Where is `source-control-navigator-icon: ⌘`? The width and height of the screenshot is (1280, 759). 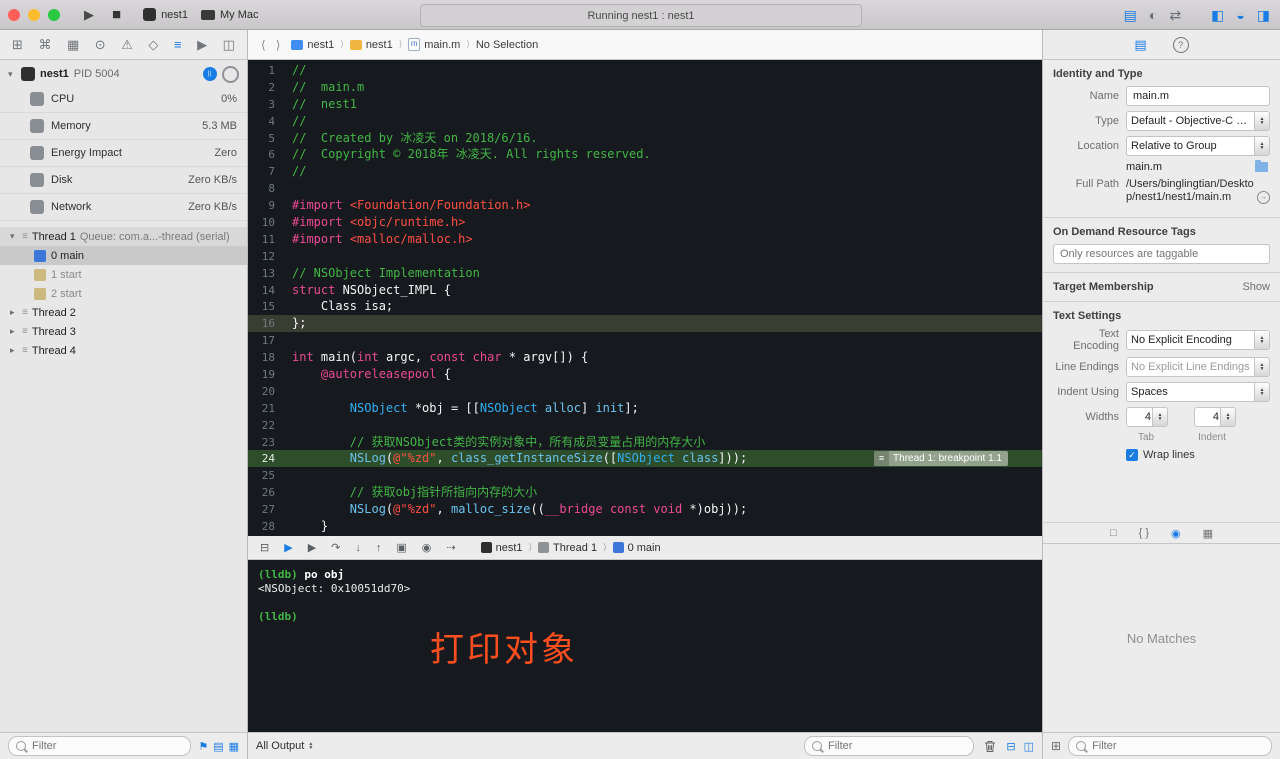 source-control-navigator-icon: ⌘ is located at coordinates (44, 45).